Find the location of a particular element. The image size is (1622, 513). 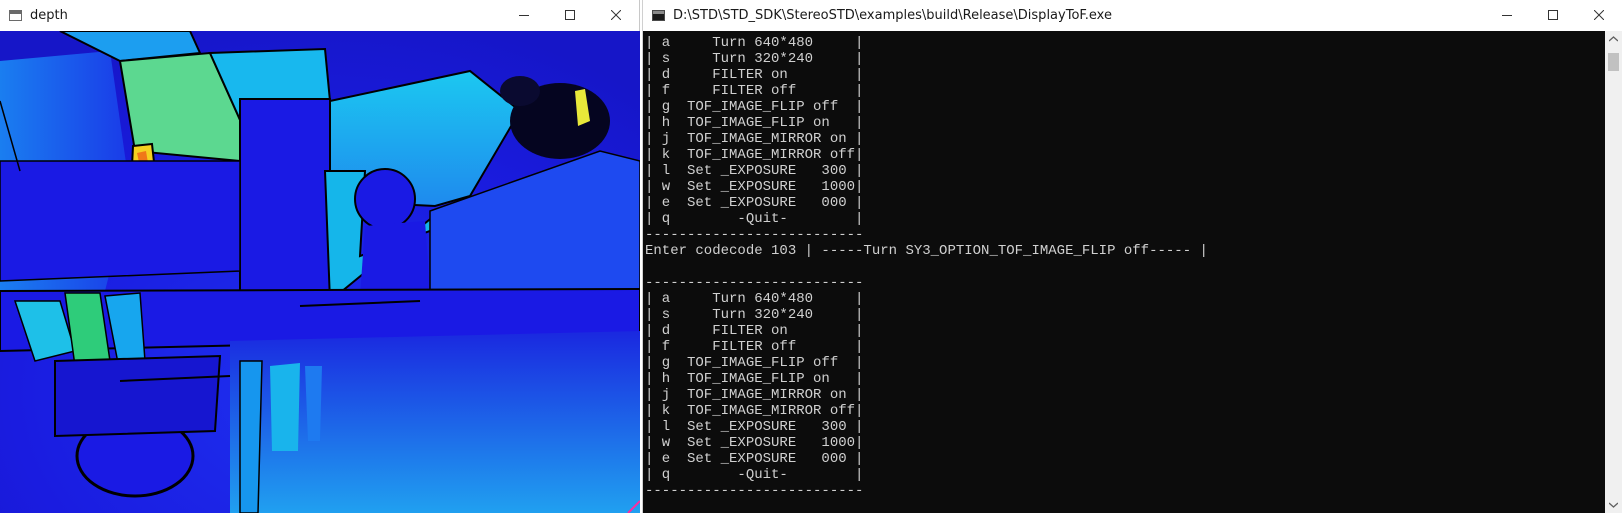

depth-window-title: depth is located at coordinates (49, 15).